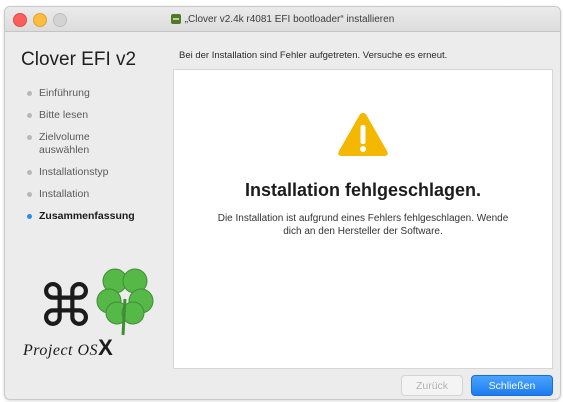 This screenshot has height=402, width=563. I want to click on four-leaf-clover-icon, so click(125, 302).